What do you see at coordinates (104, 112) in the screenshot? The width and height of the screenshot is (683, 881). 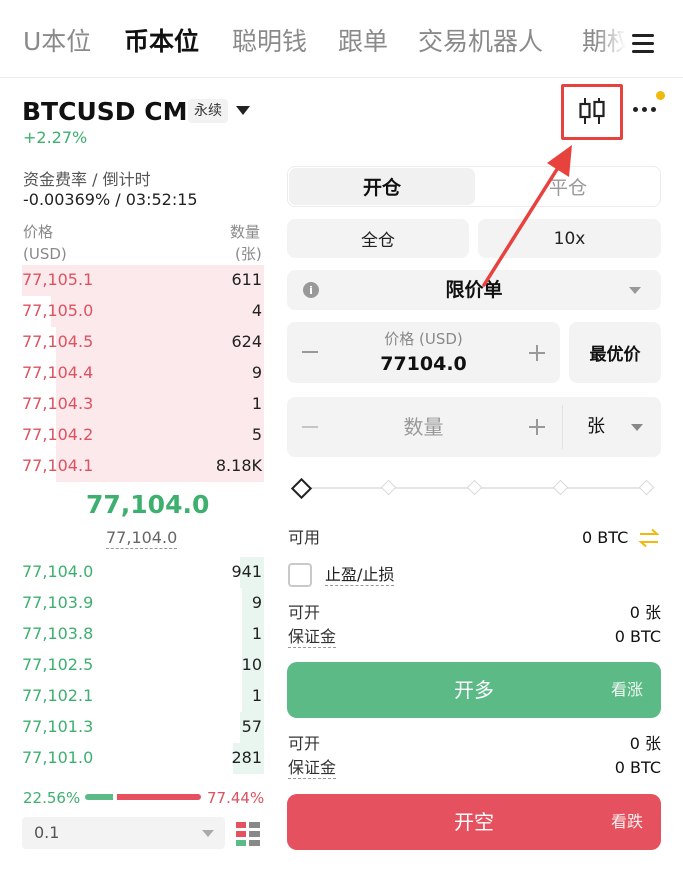 I see `symbol-title: BTCUSD CM` at bounding box center [104, 112].